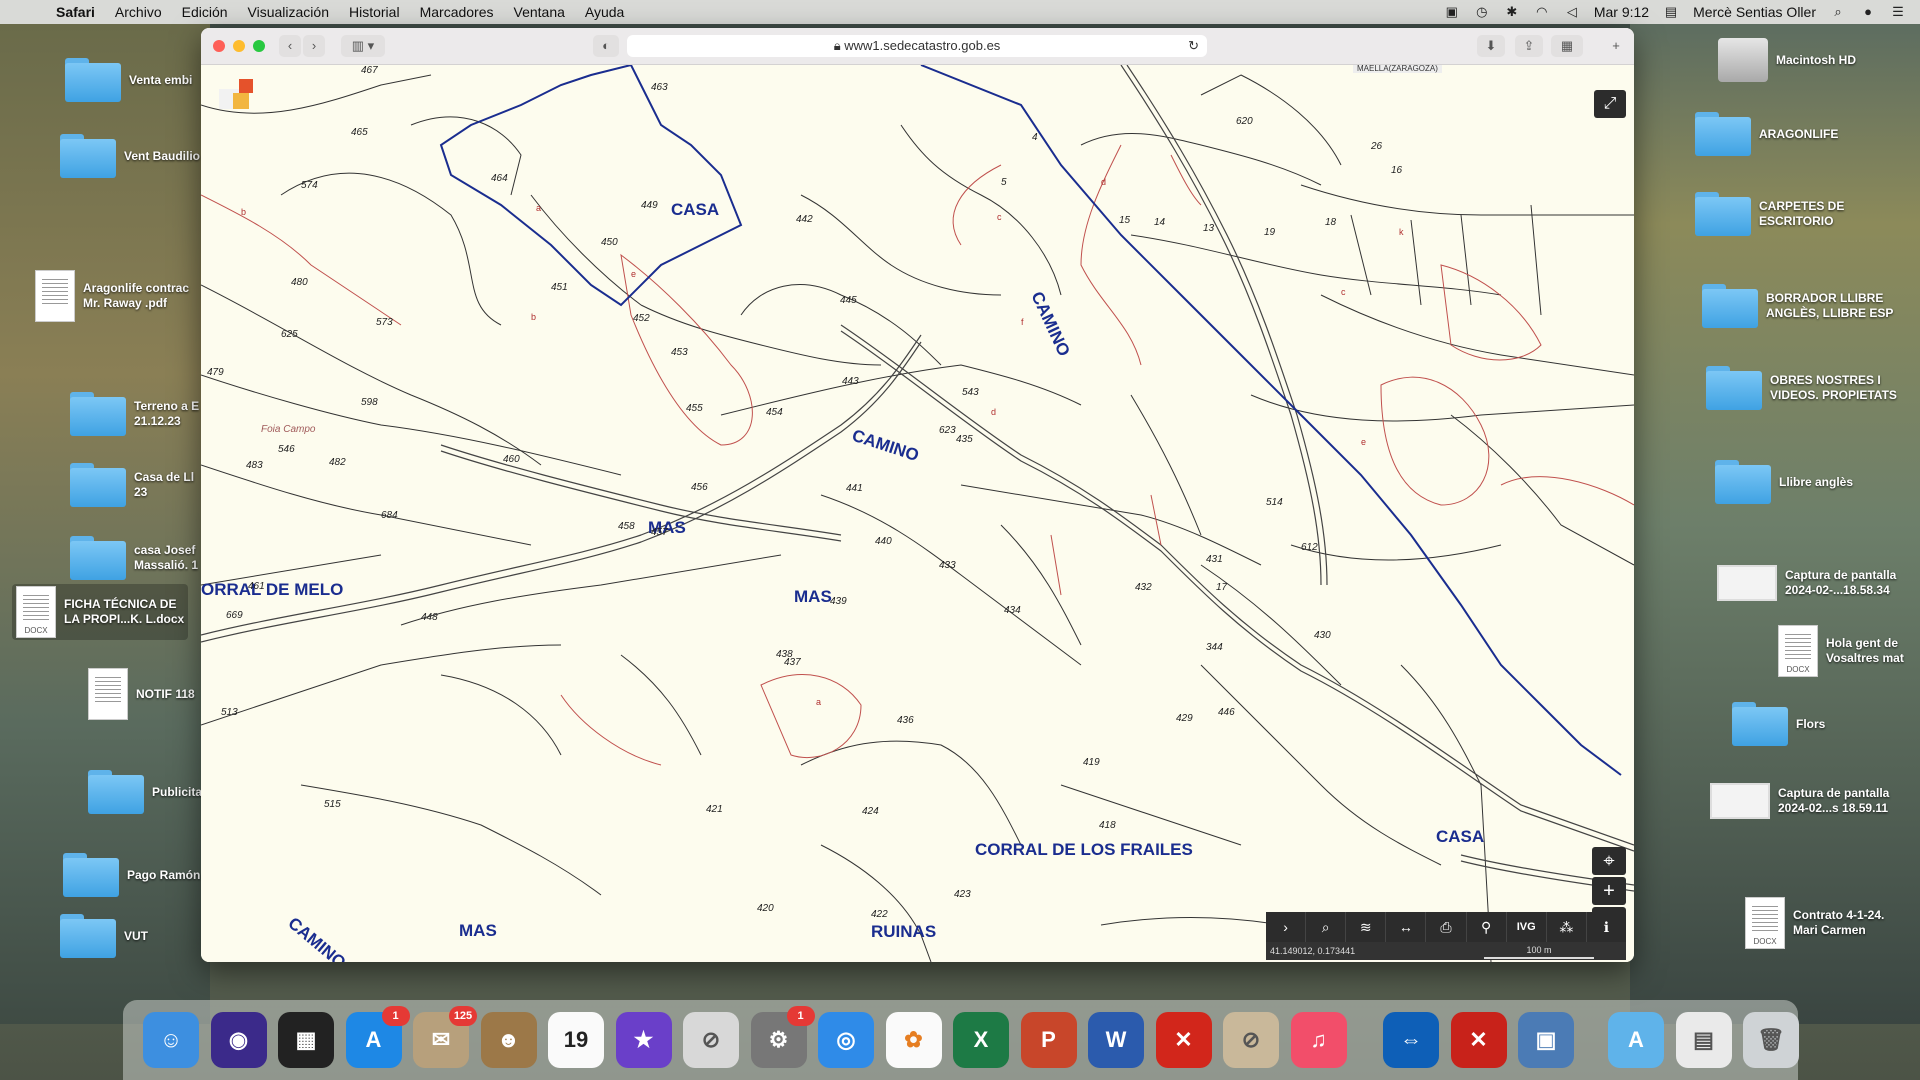 Image resolution: width=1920 pixels, height=1080 pixels. I want to click on desktop-item-pago-ramon: Pago Ramón, so click(131, 875).